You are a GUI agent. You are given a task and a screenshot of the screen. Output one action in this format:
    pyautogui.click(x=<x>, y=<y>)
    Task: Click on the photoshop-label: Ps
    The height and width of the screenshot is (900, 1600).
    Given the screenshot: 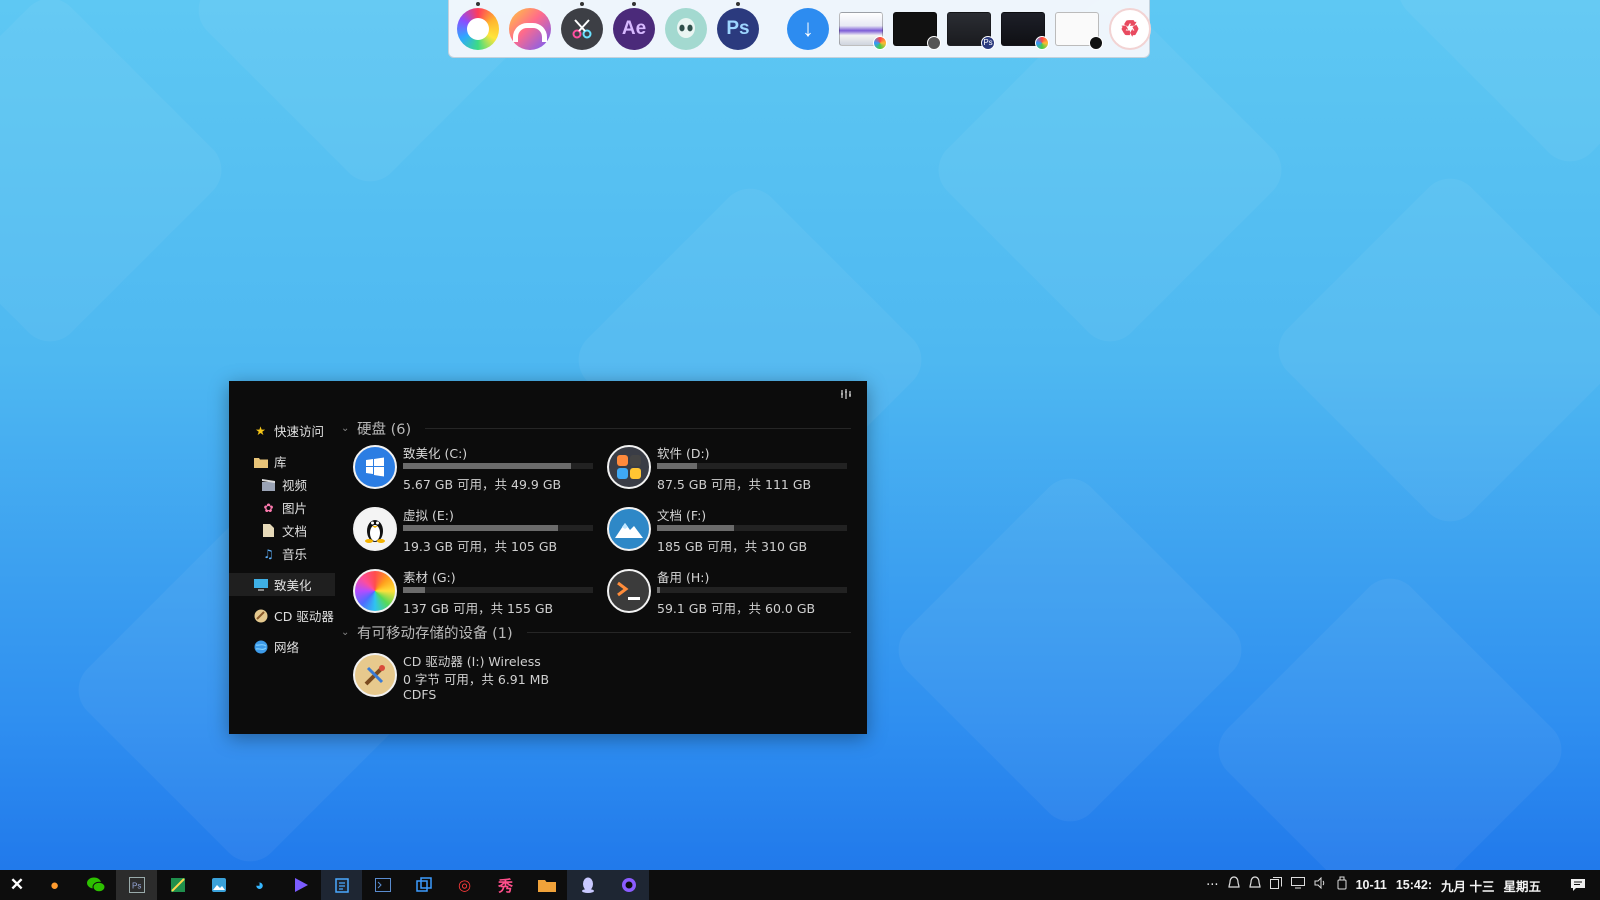 What is the action you would take?
    pyautogui.click(x=738, y=28)
    